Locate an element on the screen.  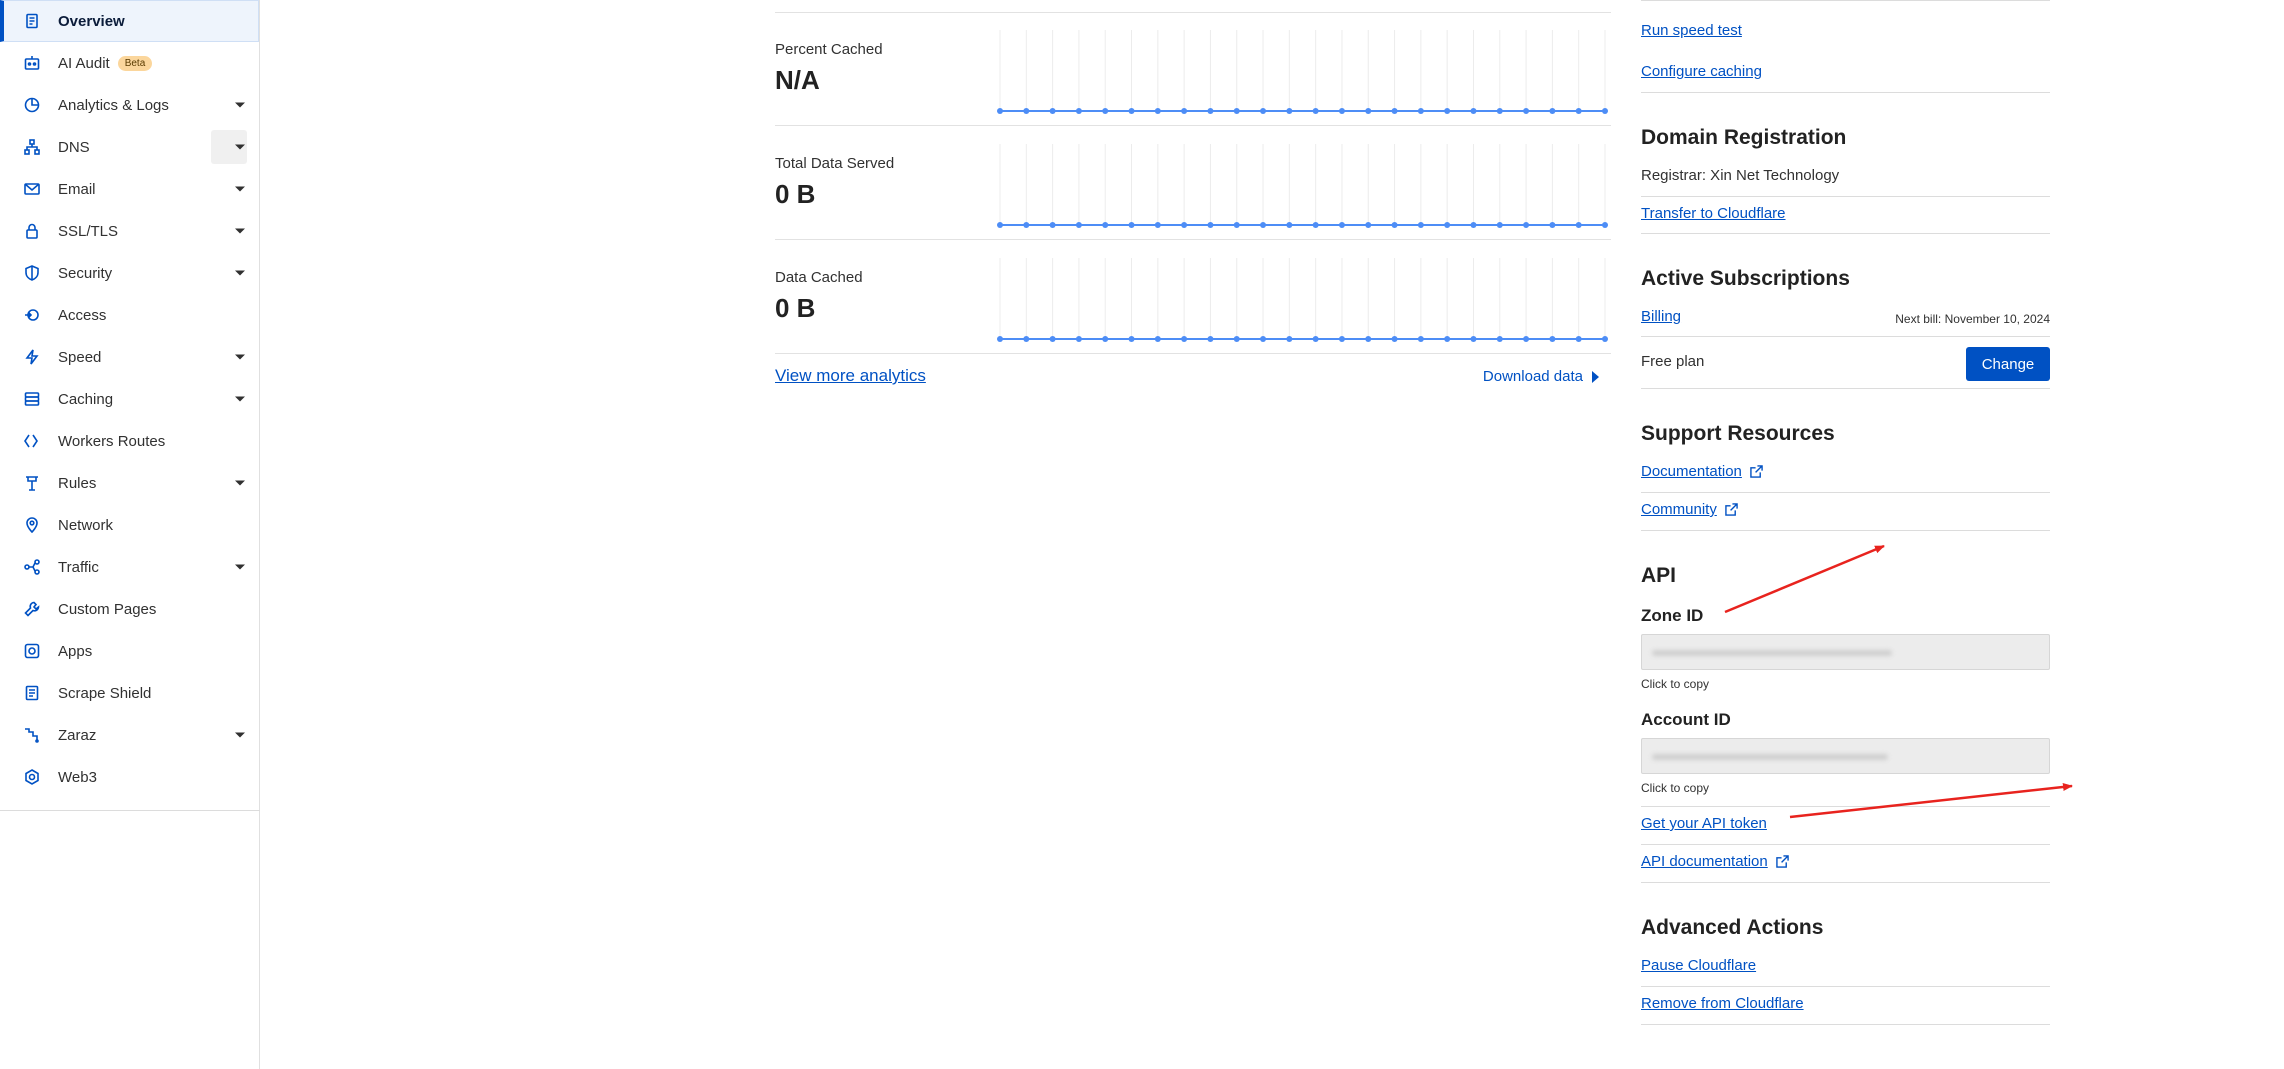
sidebar-item-network: Network is located at coordinates (129, 525).